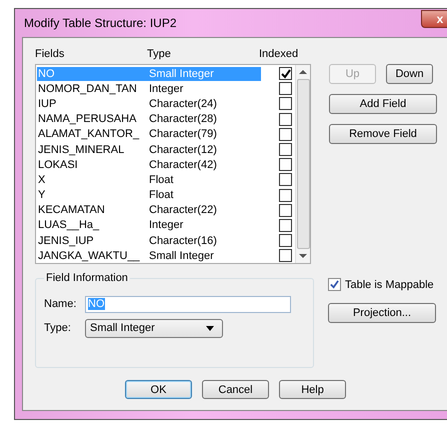  Describe the element at coordinates (100, 23) in the screenshot. I see `window-title: Modify Table Structure: IUP2` at that location.